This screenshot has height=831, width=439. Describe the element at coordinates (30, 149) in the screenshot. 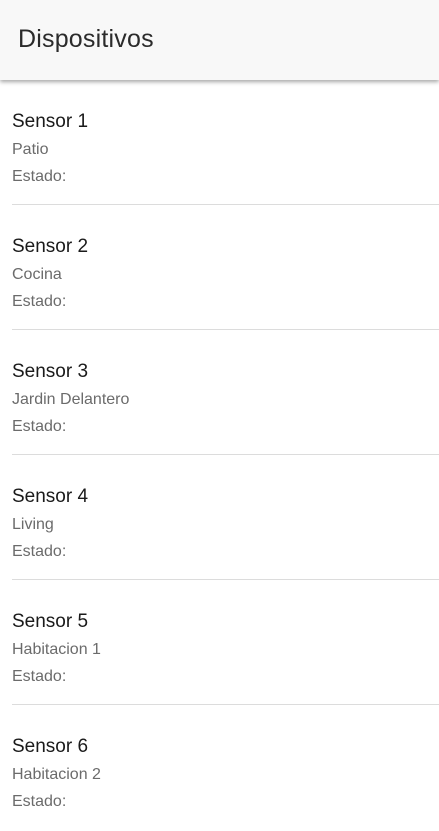

I see `device-location: Patio` at that location.